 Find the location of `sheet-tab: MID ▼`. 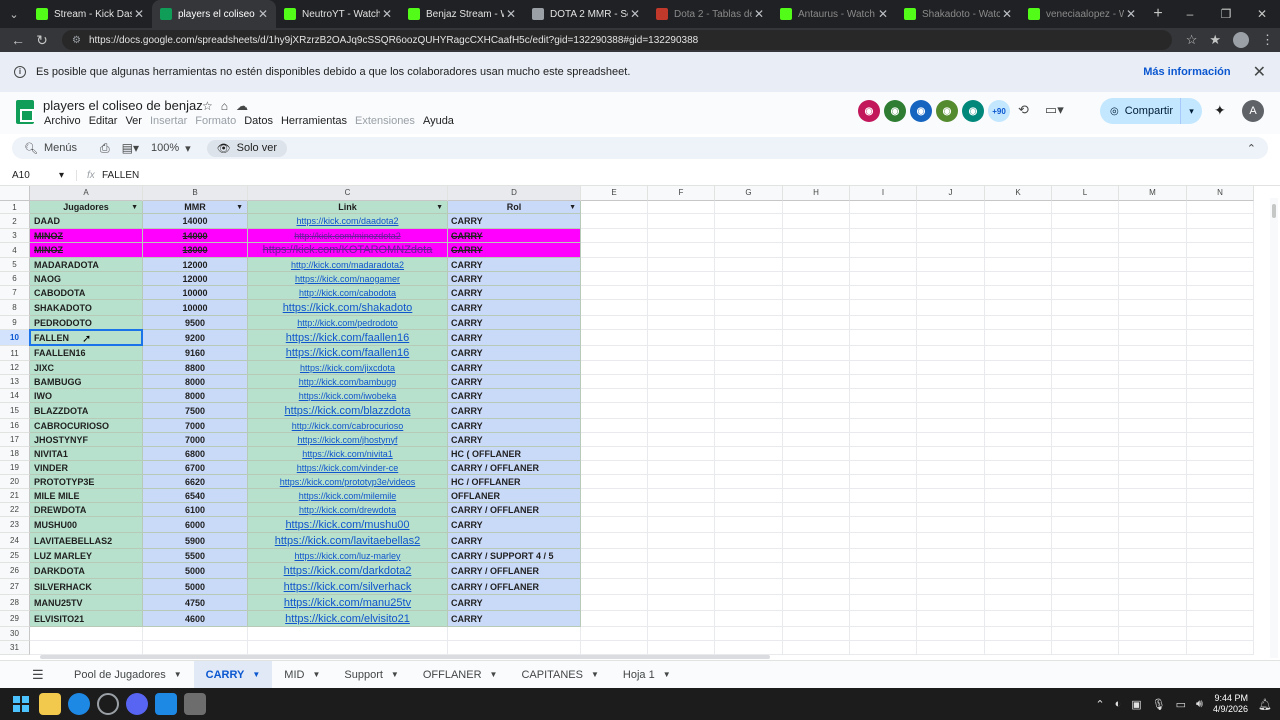

sheet-tab: MID ▼ is located at coordinates (302, 675).